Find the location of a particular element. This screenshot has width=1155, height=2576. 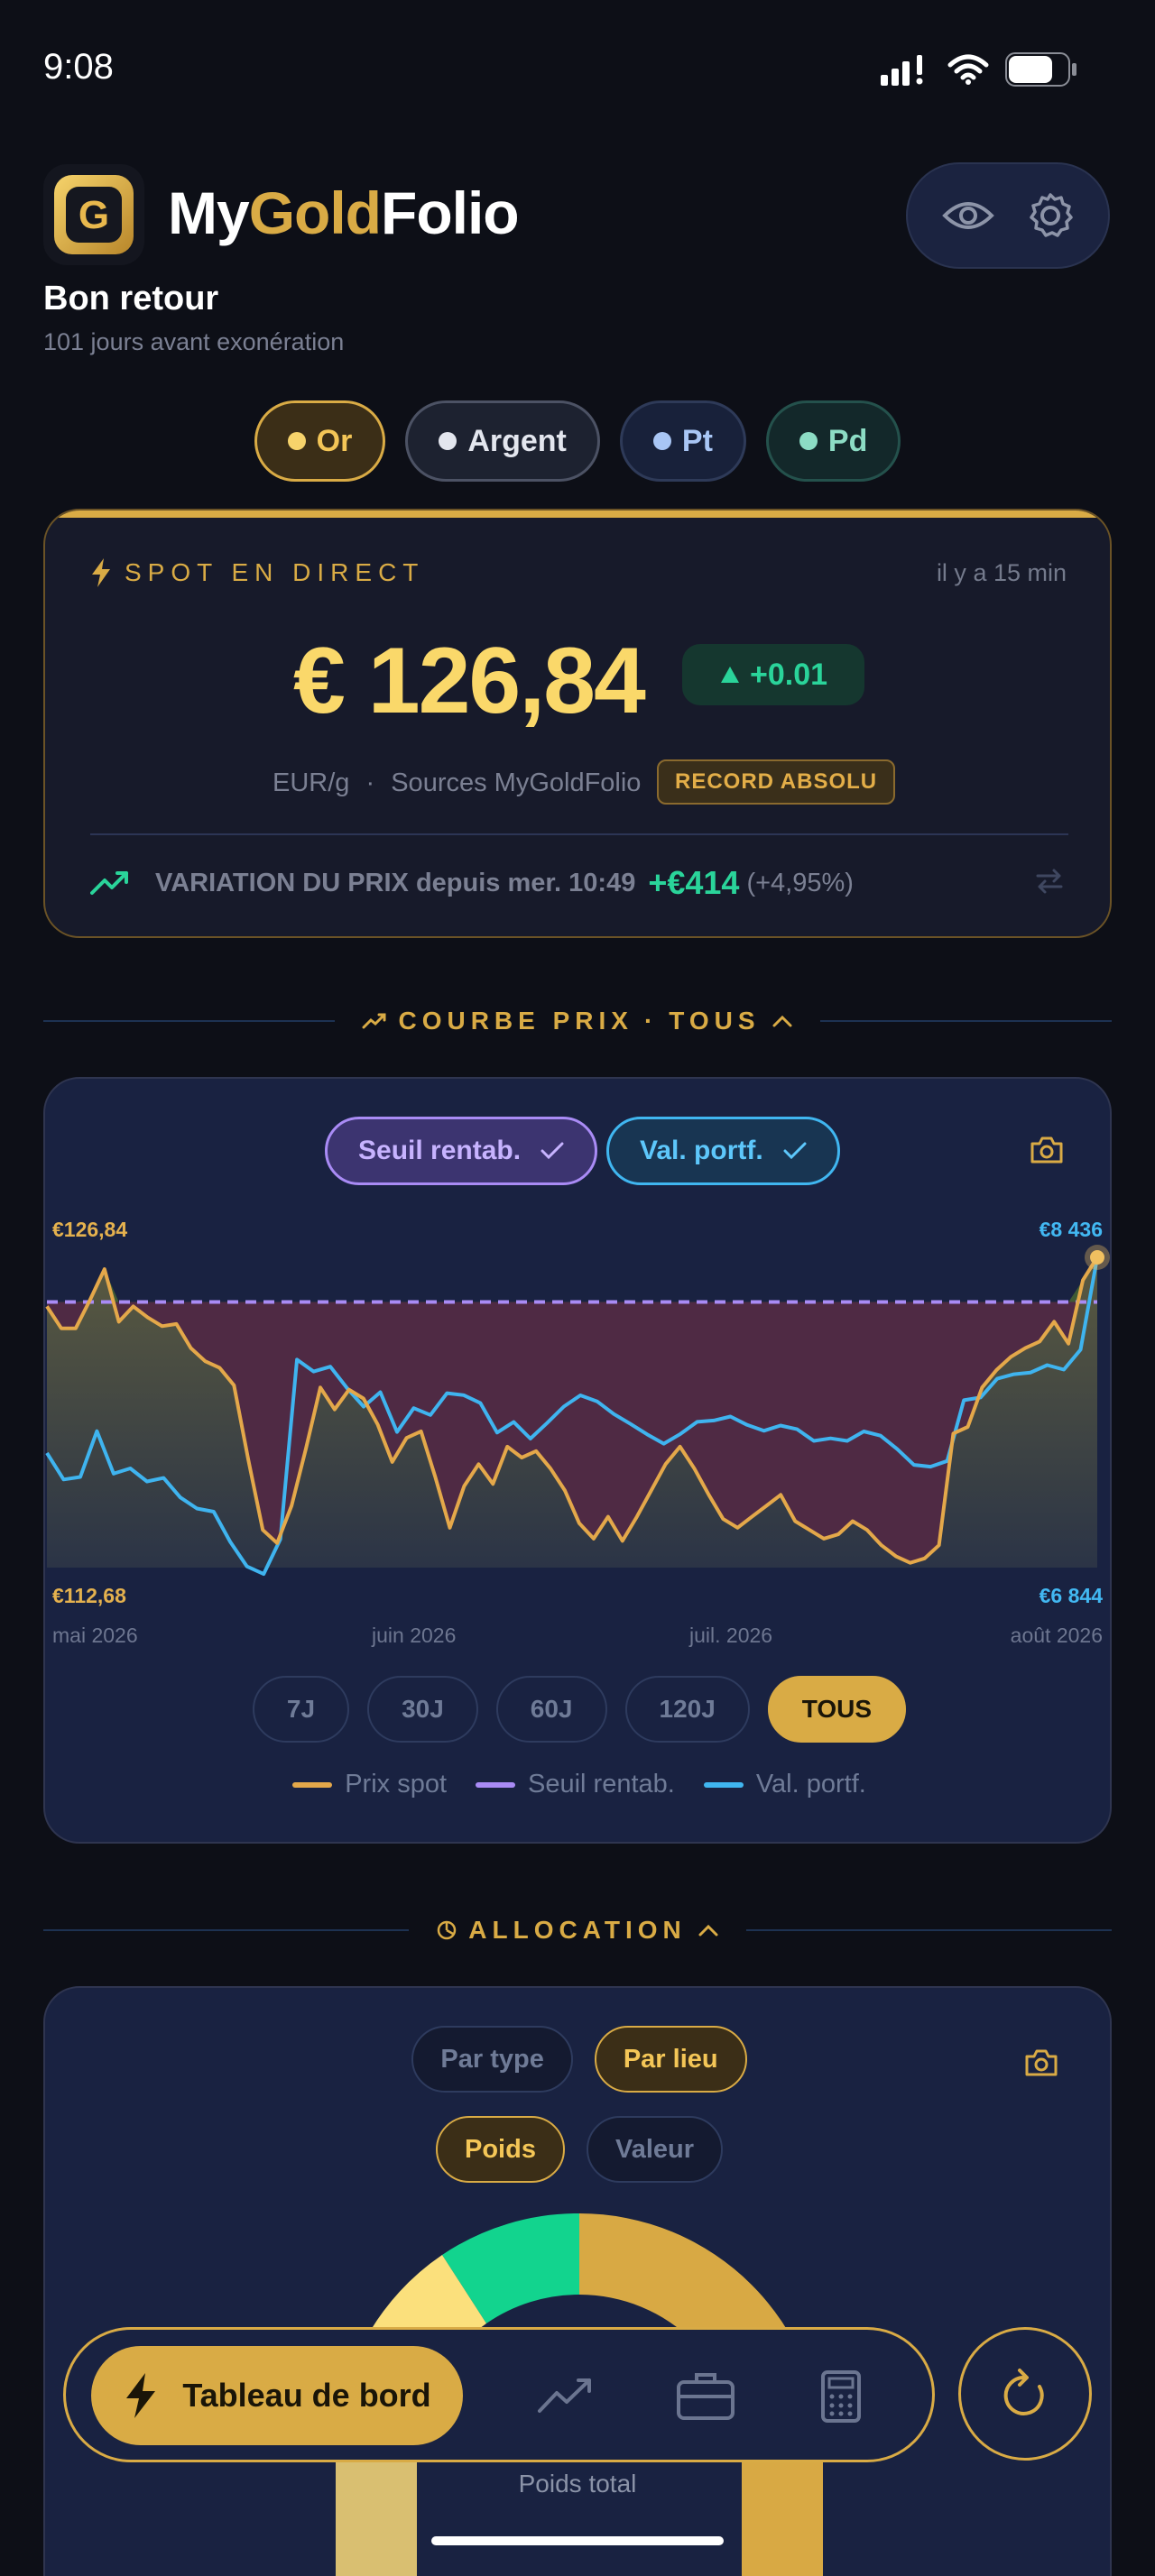

spot-unit-source: EUR/g · Sources MyGoldFolio is located at coordinates (457, 783).